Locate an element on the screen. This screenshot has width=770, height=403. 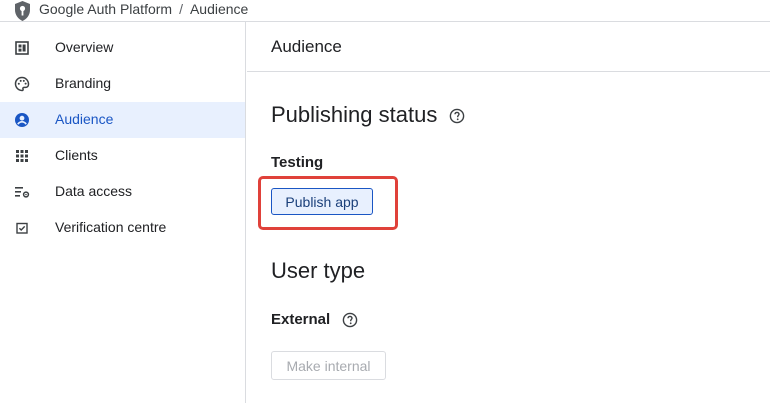
sidebar-item-branding: Branding is located at coordinates (122, 84).